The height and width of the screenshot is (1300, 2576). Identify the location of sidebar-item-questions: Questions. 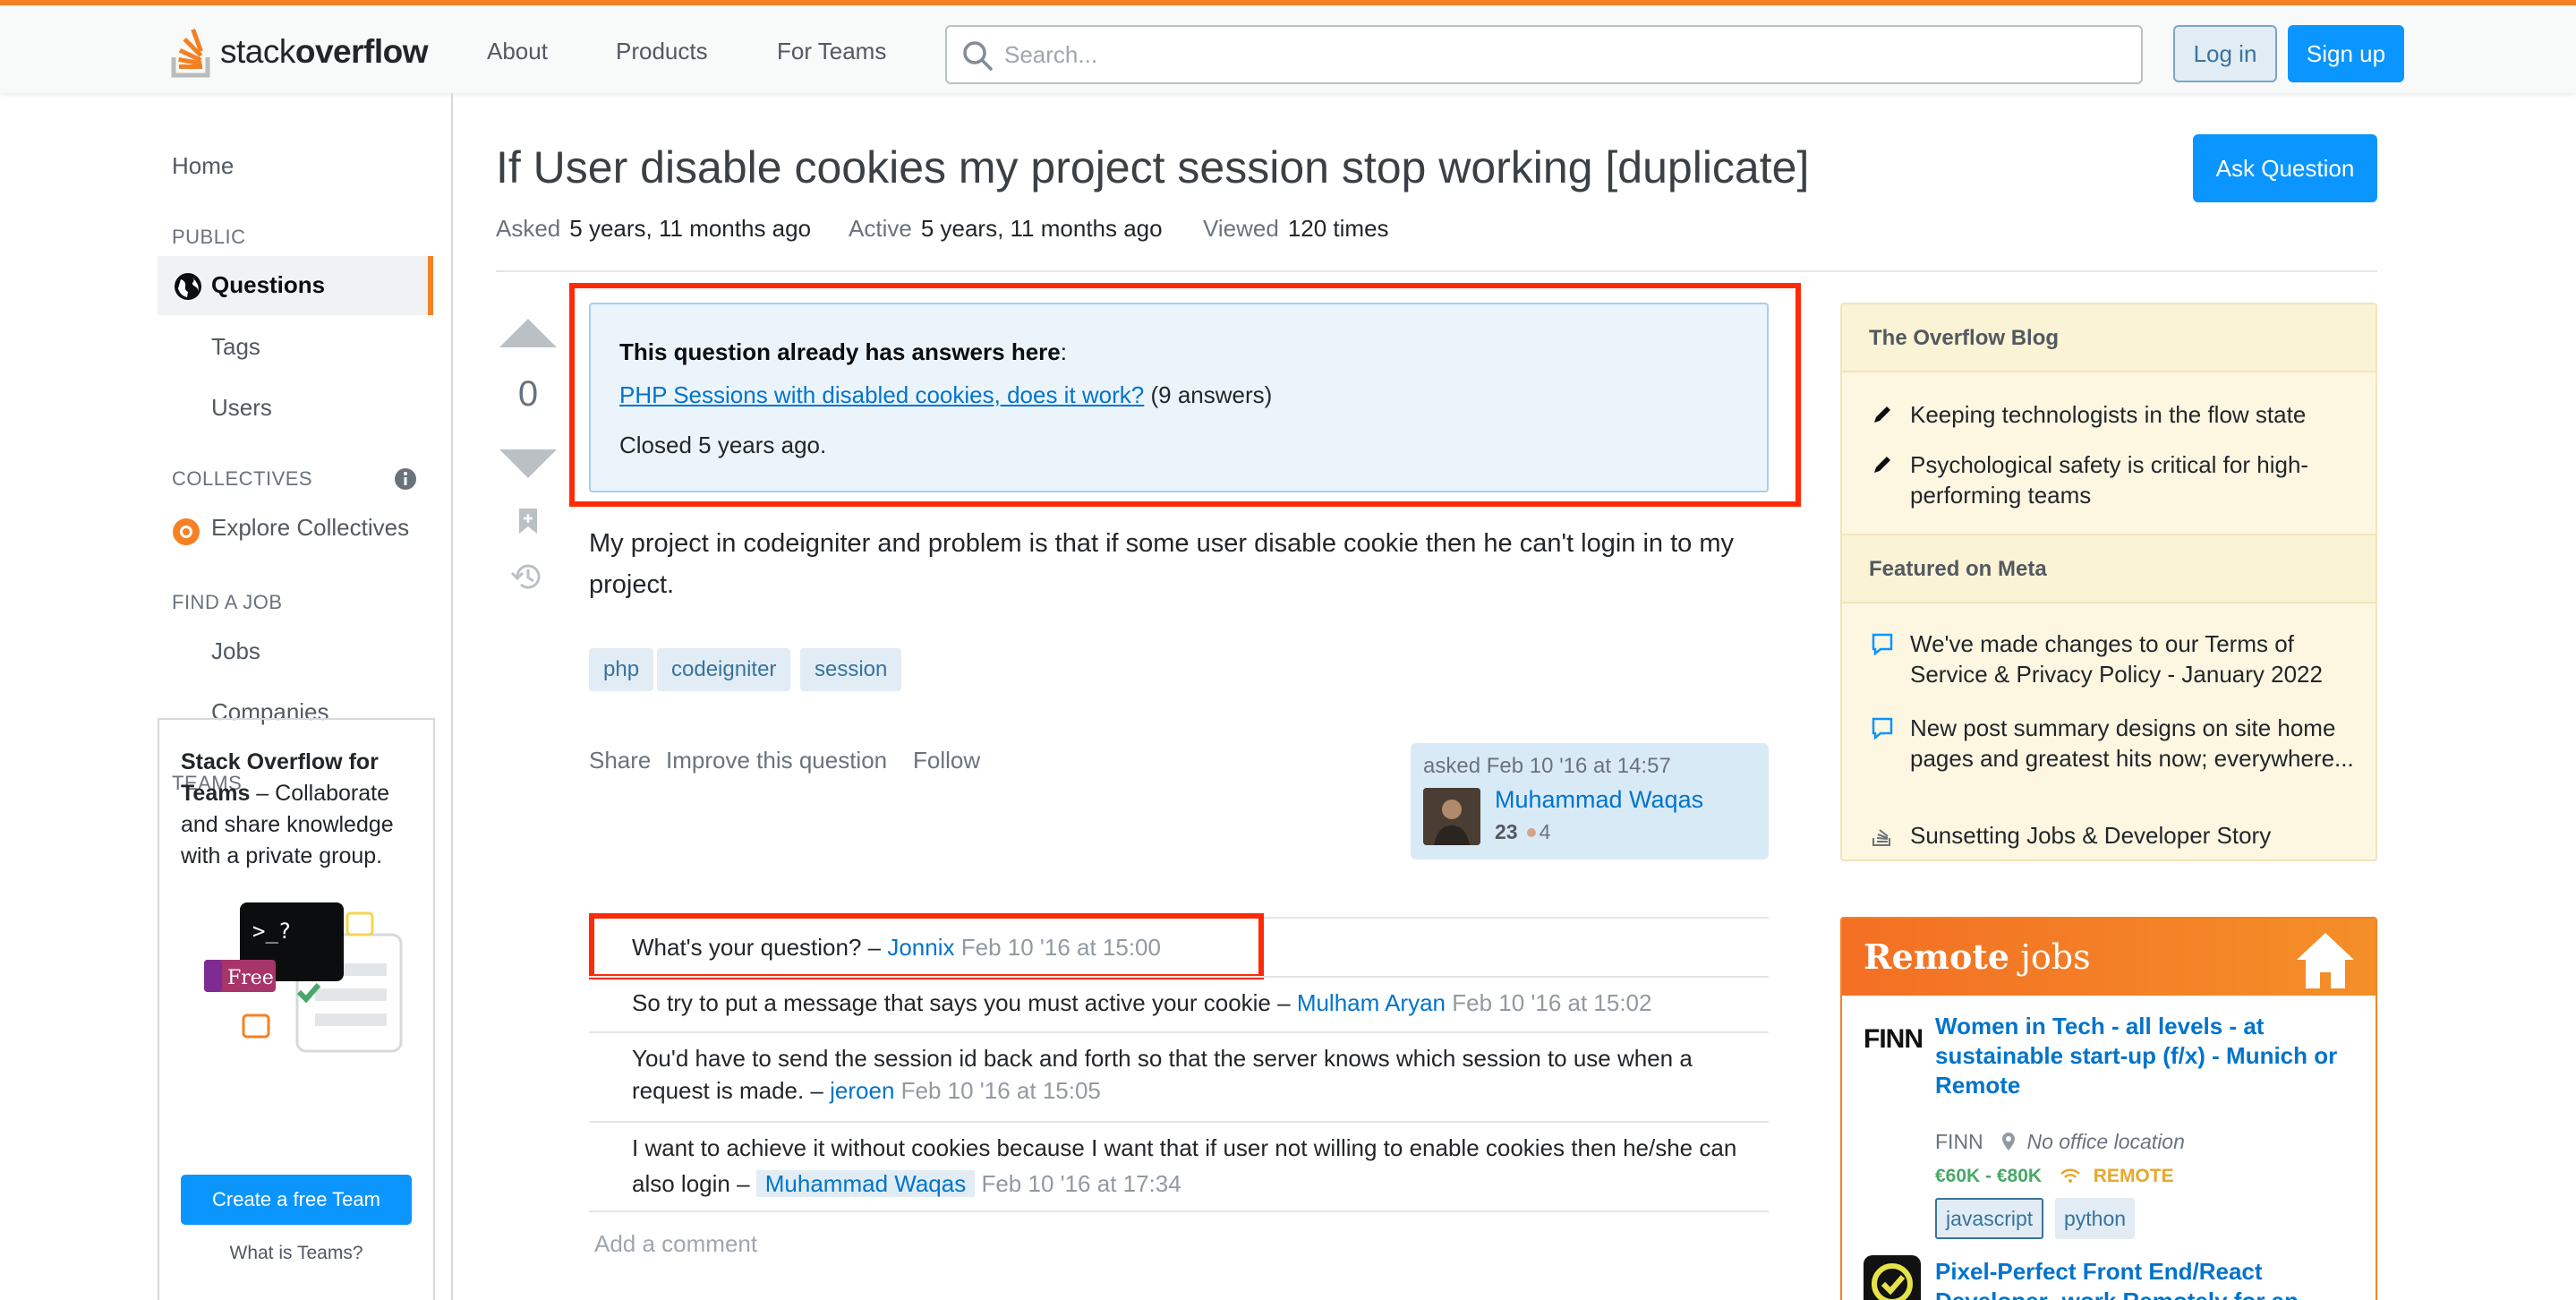
(295, 285).